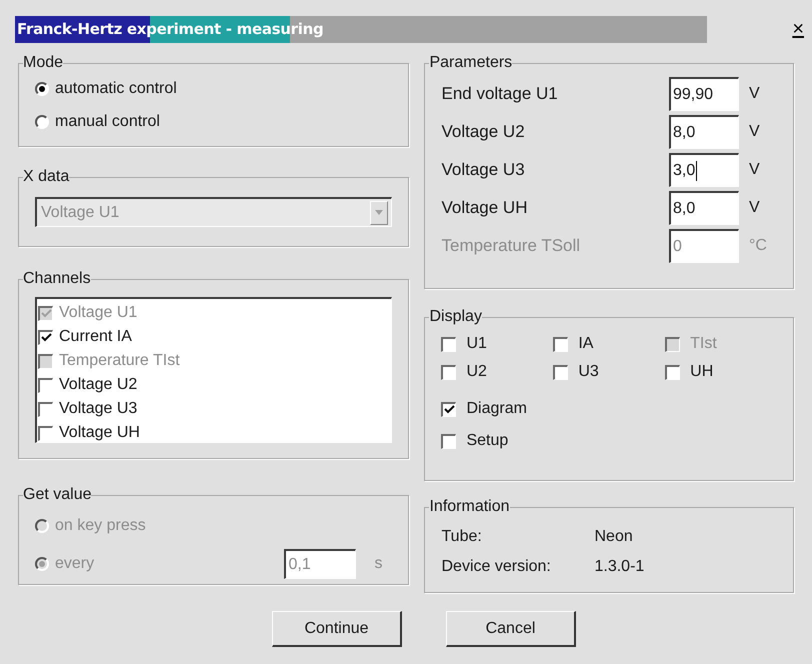  I want to click on group-title: Mode, so click(43, 62).